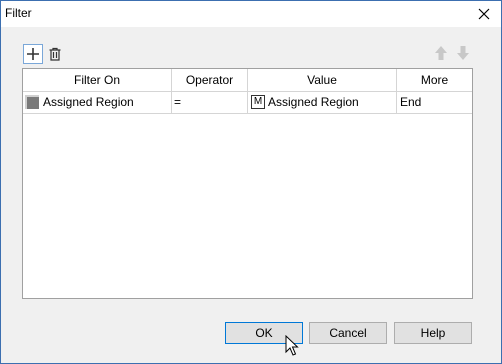  Describe the element at coordinates (434, 80) in the screenshot. I see `column-header-more: More` at that location.